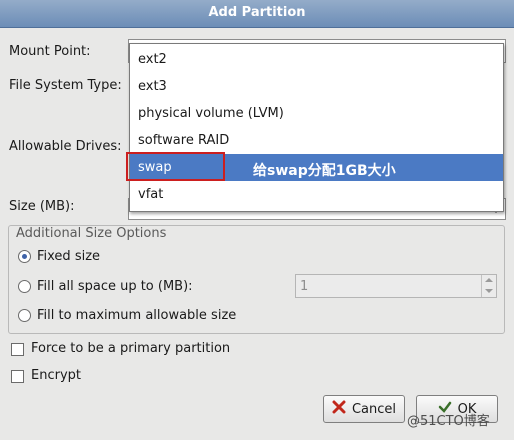 The width and height of the screenshot is (514, 440). I want to click on fixed-size-radio, so click(24, 256).